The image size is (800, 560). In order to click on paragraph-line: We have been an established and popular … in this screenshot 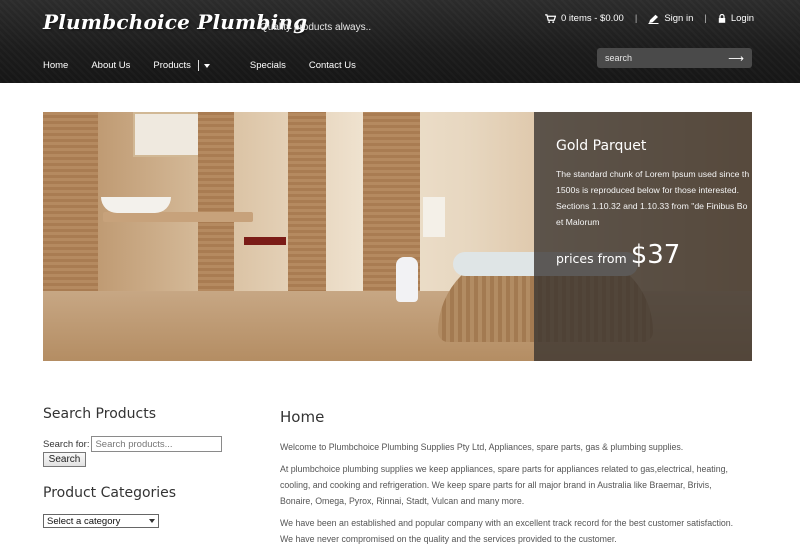, I will do `click(507, 523)`.